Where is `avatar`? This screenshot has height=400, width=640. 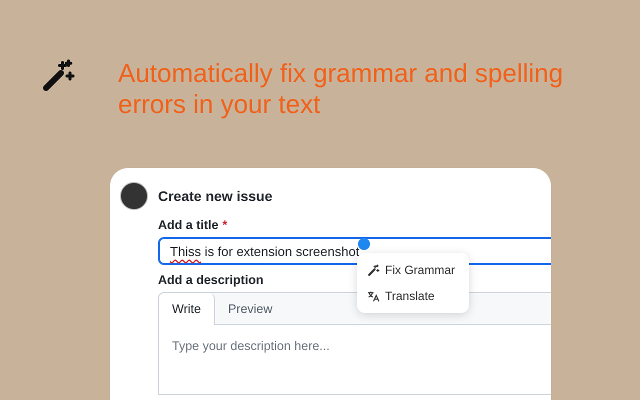 avatar is located at coordinates (134, 196).